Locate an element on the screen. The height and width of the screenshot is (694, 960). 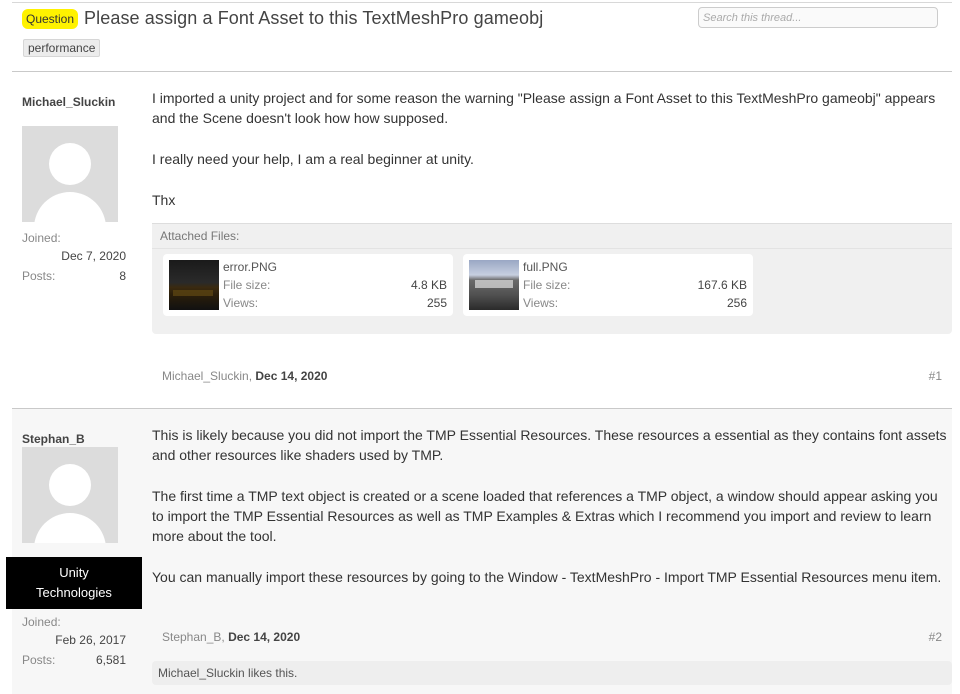
post-permalink-number: #1 is located at coordinates (935, 376).